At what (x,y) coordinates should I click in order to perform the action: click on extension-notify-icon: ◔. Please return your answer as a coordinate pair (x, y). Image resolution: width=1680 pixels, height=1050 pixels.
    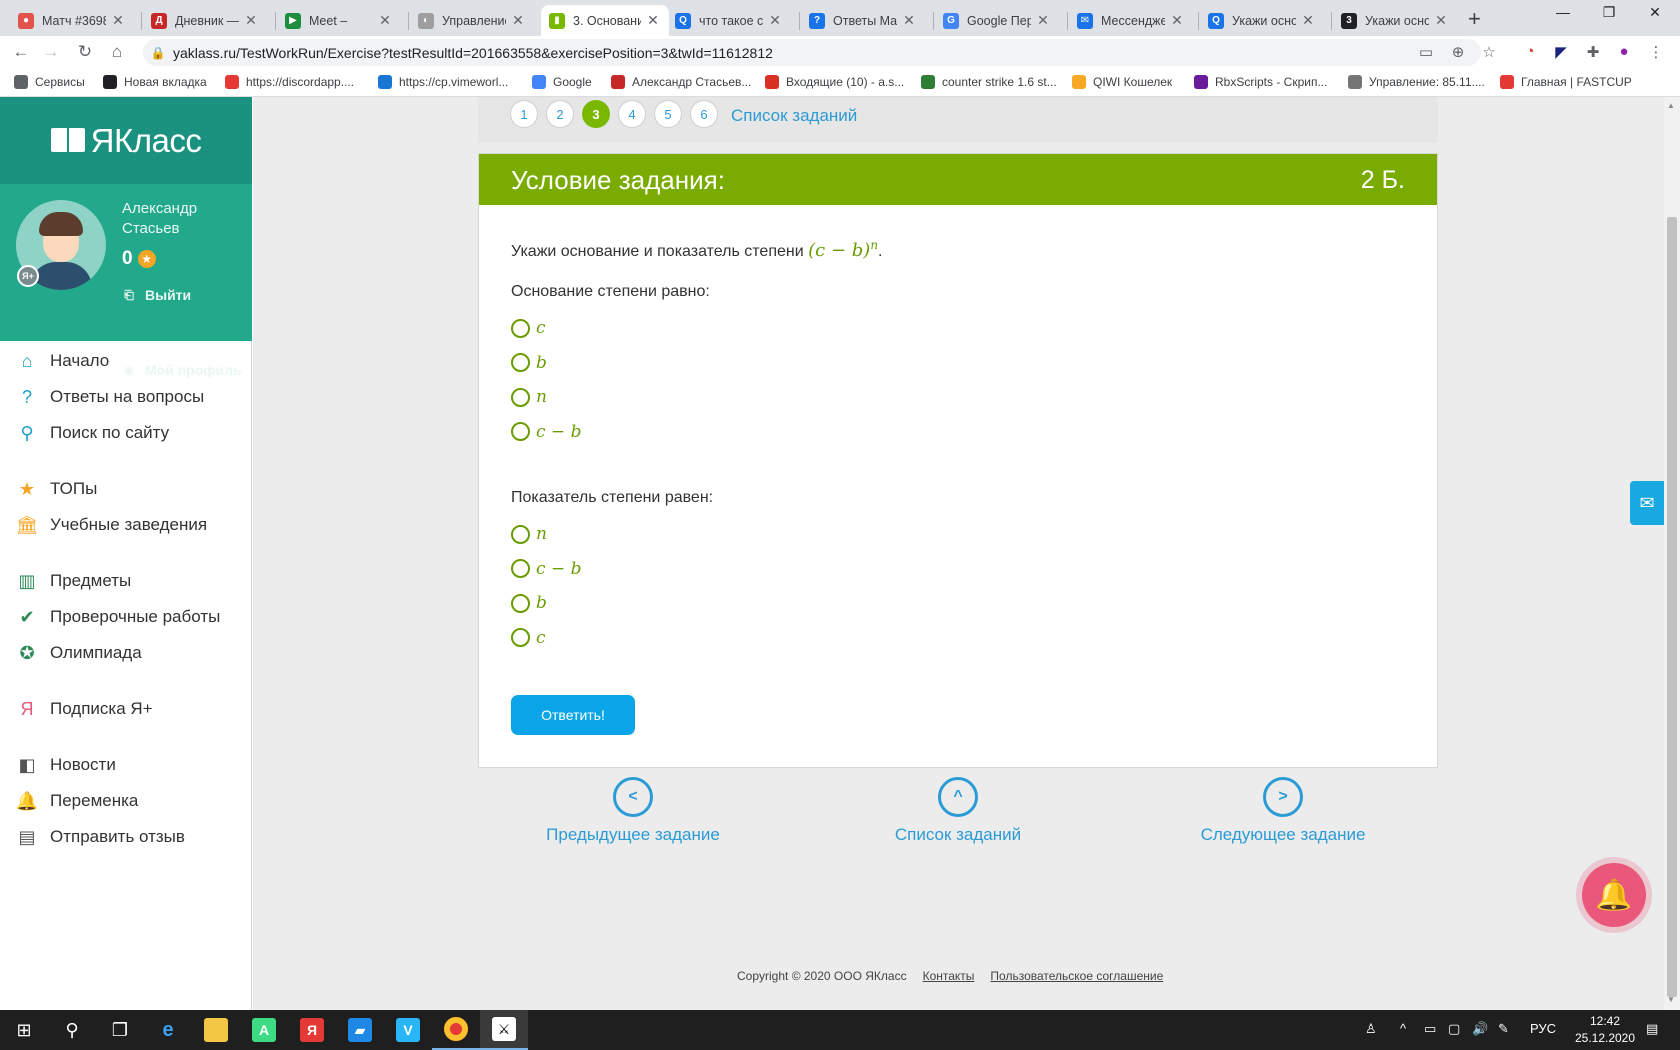
    Looking at the image, I should click on (1530, 51).